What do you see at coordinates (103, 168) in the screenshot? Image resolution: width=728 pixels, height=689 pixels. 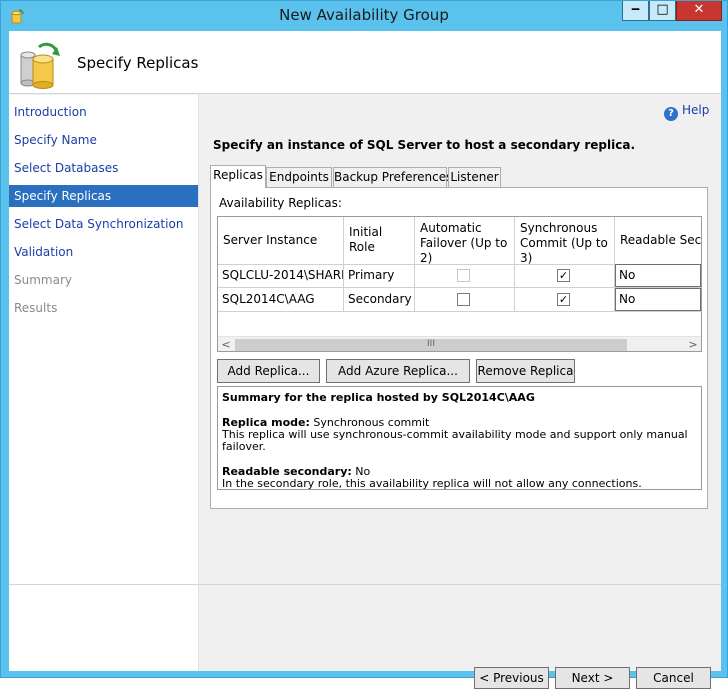 I see `sidebar-item-select-databases: Select Databases` at bounding box center [103, 168].